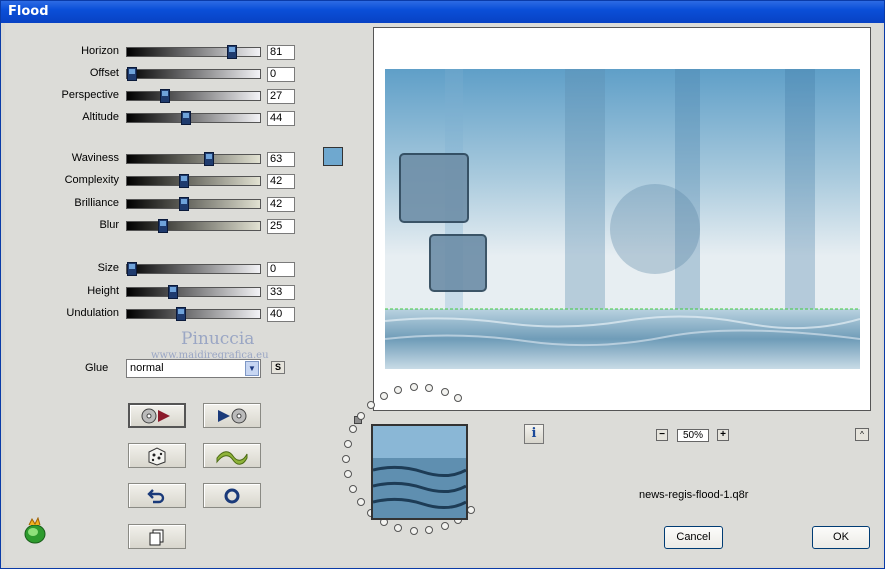  I want to click on slider-perspective, so click(193, 96).